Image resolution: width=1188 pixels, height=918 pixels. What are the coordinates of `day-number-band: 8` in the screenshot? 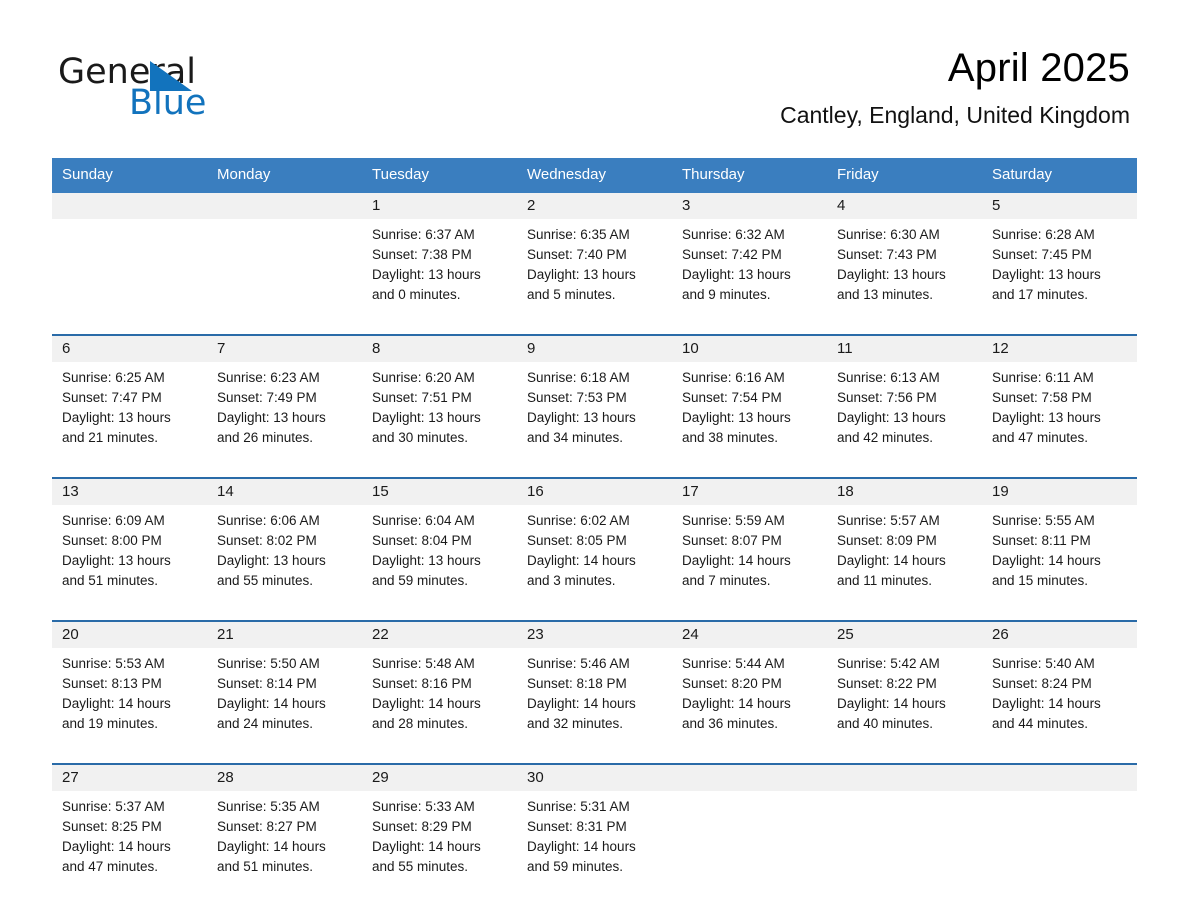 It's located at (439, 349).